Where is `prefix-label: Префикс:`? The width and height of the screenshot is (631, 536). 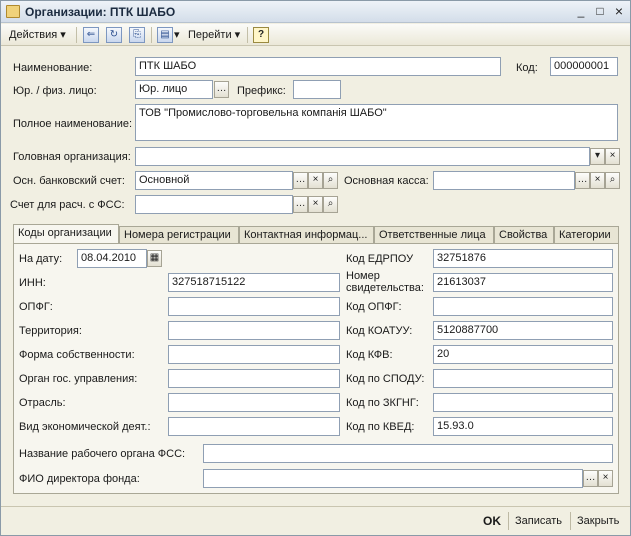 prefix-label: Префикс: is located at coordinates (261, 91).